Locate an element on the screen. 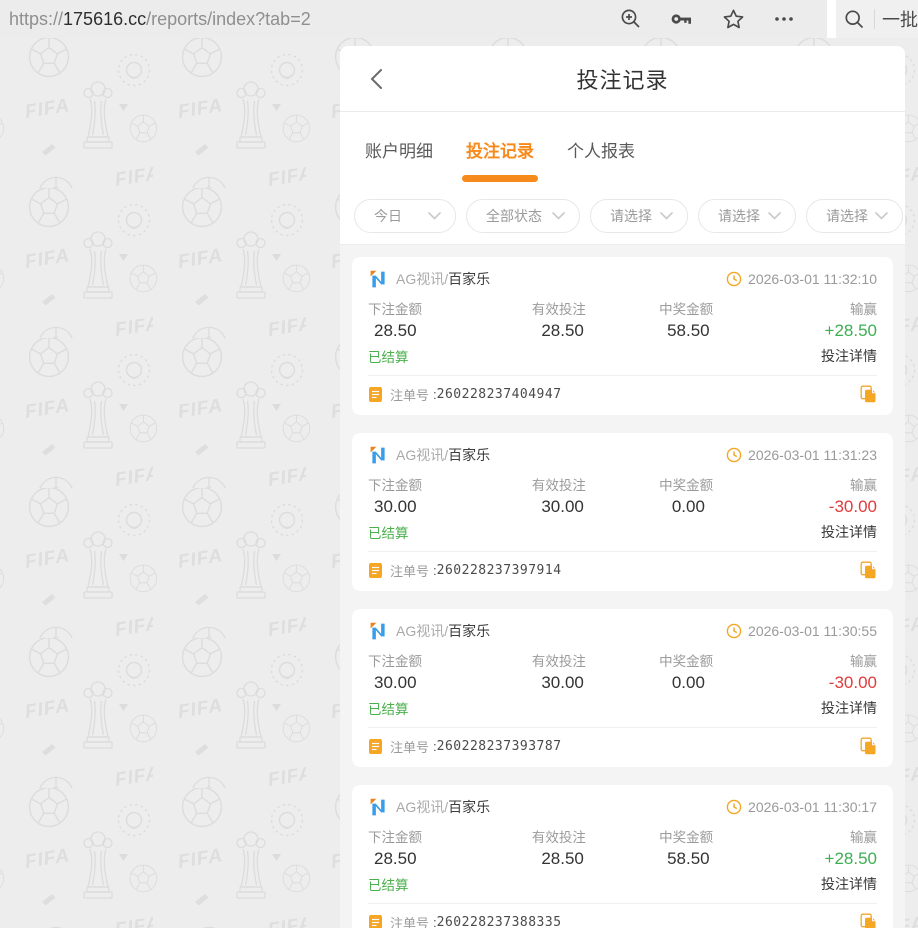  url-domain: 175616.cc is located at coordinates (105, 18).